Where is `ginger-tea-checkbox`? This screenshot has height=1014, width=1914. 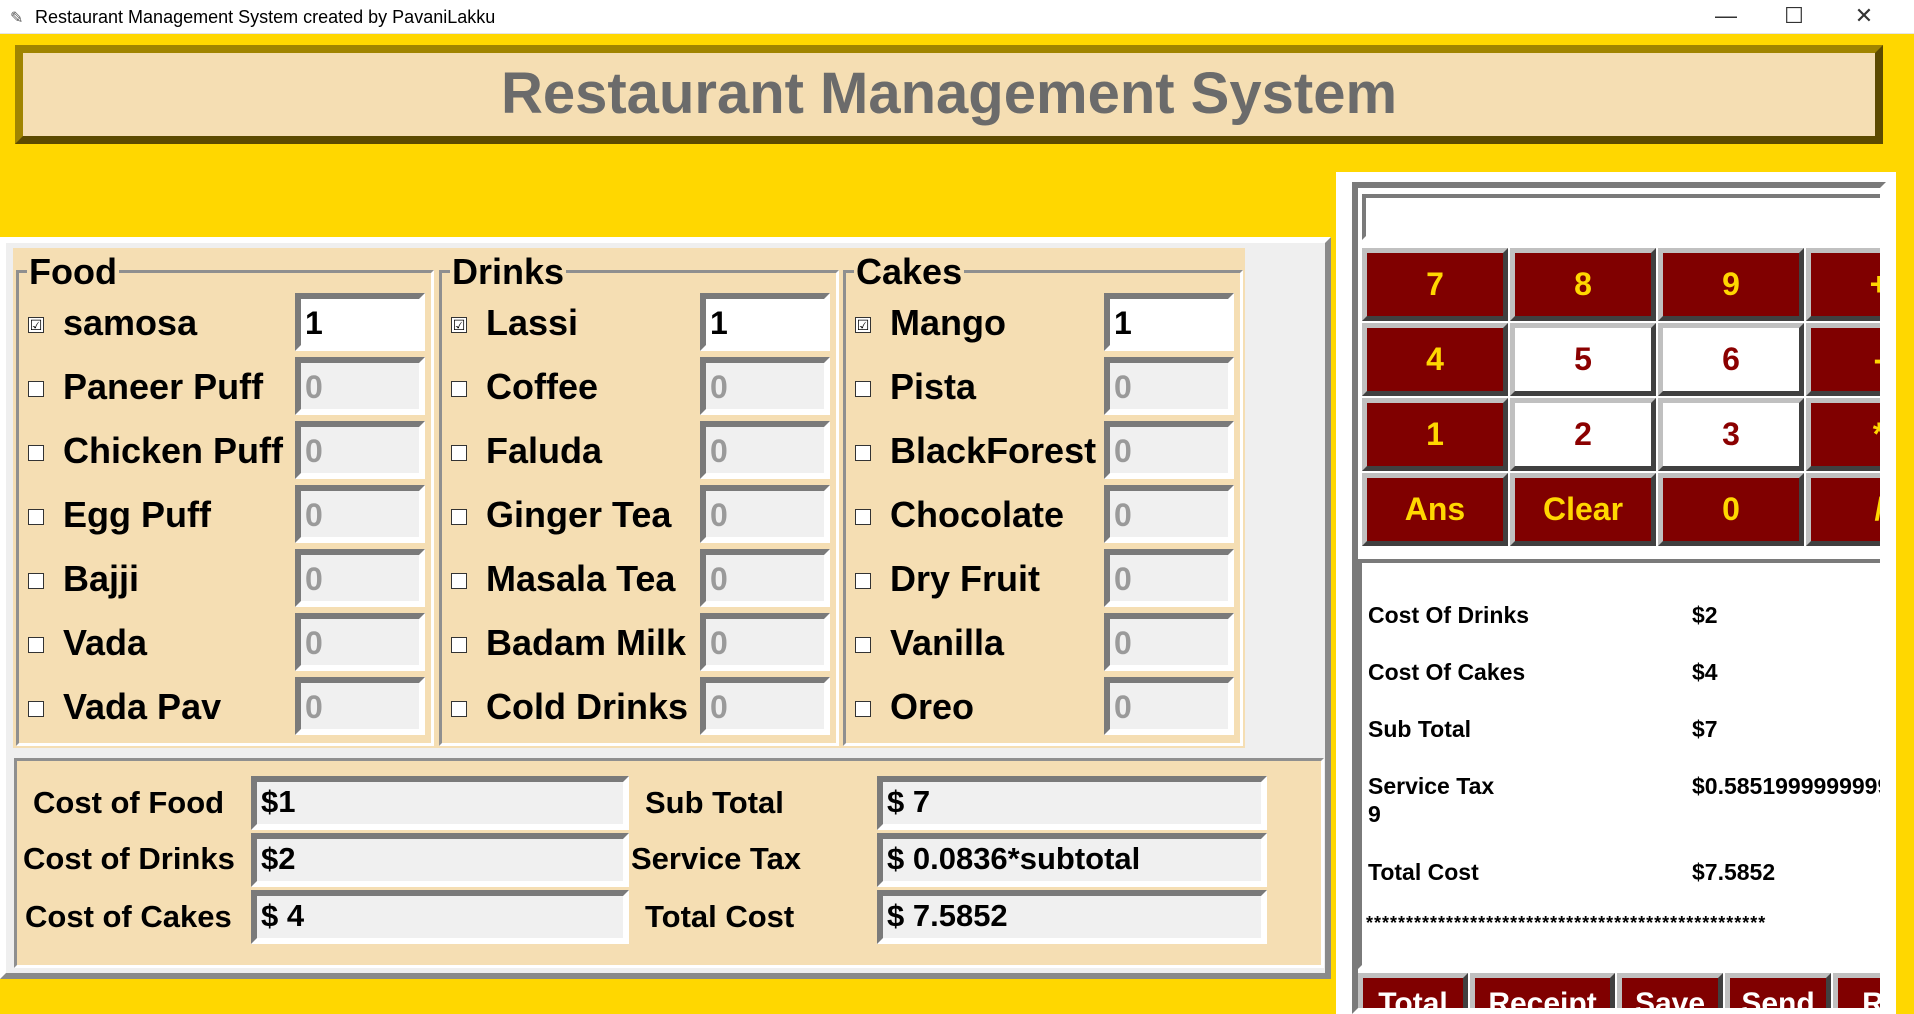
ginger-tea-checkbox is located at coordinates (459, 517).